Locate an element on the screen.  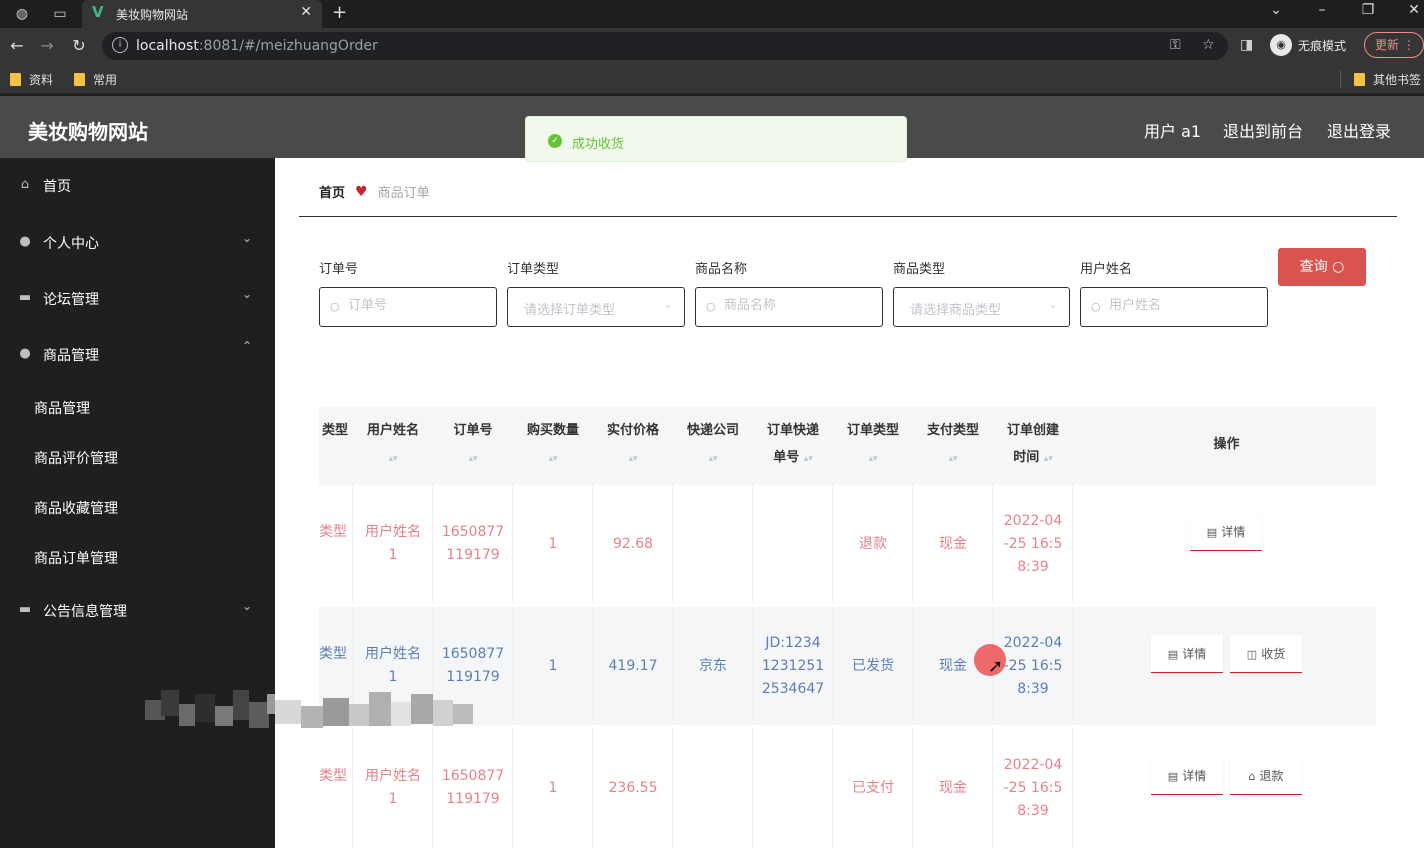
user-name-input is located at coordinates (1179, 305).